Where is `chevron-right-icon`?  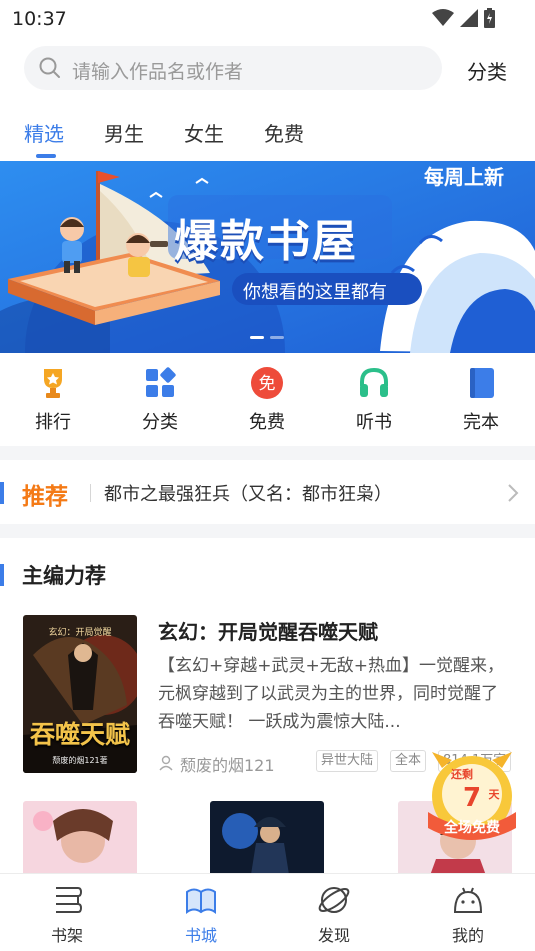
chevron-right-icon is located at coordinates (513, 493).